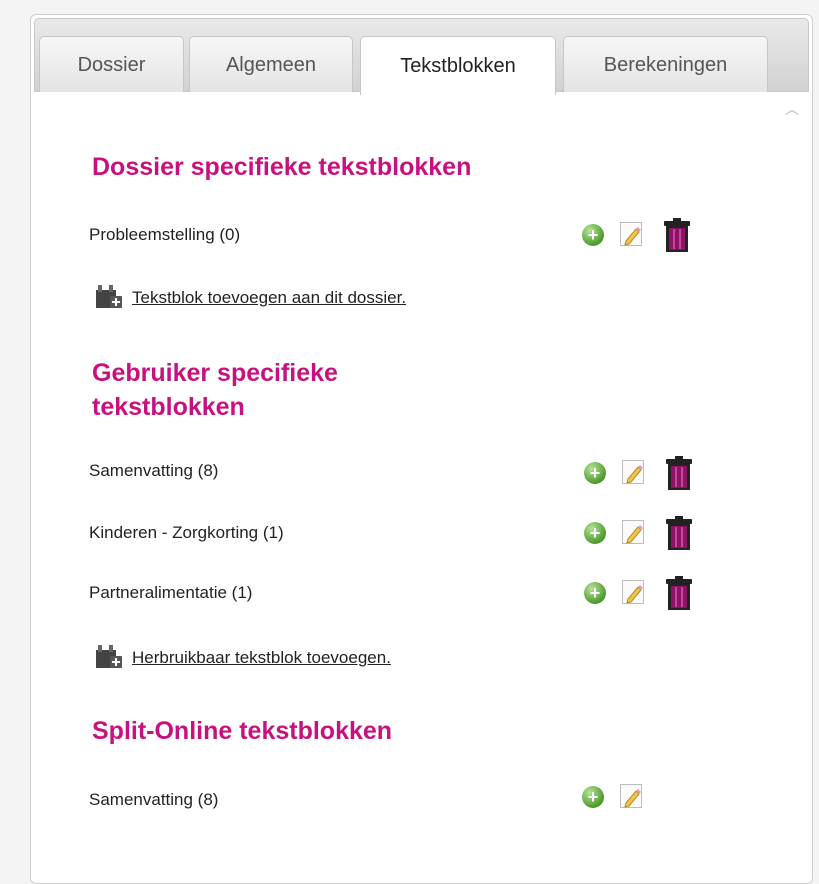 The width and height of the screenshot is (819, 884). Describe the element at coordinates (215, 373) in the screenshot. I see `section-title-line: Gebruiker specifieke` at that location.